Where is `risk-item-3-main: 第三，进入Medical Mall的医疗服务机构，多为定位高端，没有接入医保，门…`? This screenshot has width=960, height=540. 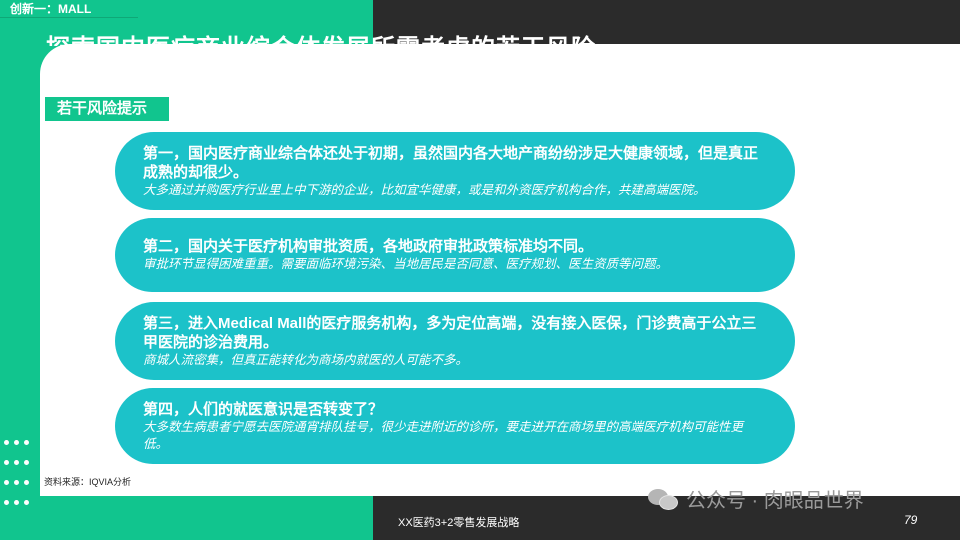
risk-item-3-main: 第三，进入Medical Mall的医疗服务机构，多为定位高端，没有接入医保，门… is located at coordinates (450, 332).